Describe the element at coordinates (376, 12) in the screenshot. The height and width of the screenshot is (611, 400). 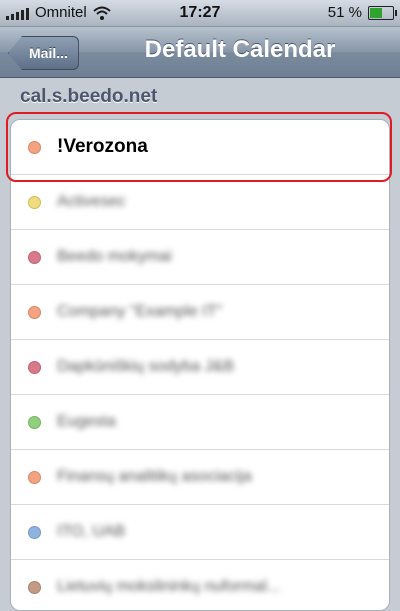
I see `battery-fill` at that location.